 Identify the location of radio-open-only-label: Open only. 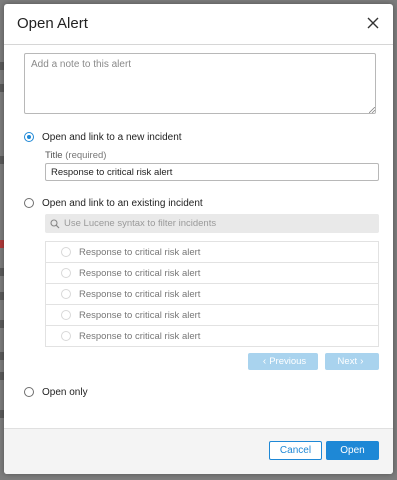
(65, 392).